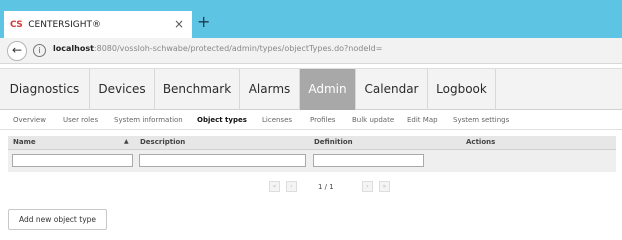 Image resolution: width=622 pixels, height=240 pixels. Describe the element at coordinates (333, 142) in the screenshot. I see `column-definition: Definition` at that location.